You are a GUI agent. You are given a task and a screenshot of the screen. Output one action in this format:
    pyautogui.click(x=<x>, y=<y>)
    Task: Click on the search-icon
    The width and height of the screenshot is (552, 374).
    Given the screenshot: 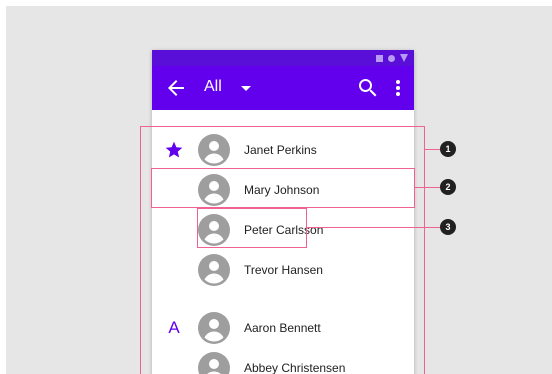 What is the action you would take?
    pyautogui.click(x=368, y=88)
    